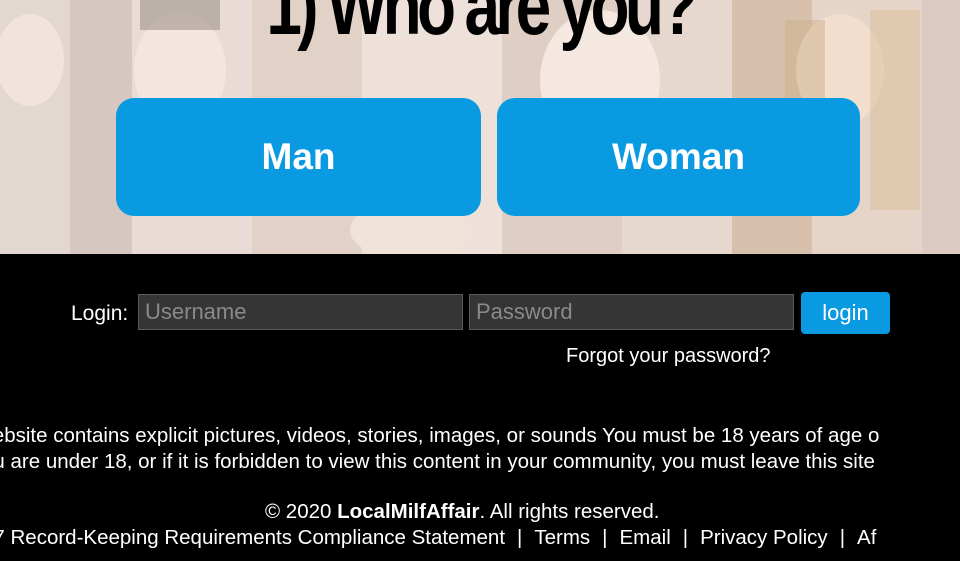 This screenshot has width=960, height=561. What do you see at coordinates (668, 356) in the screenshot?
I see `forgot-password-link: Forgot your password?` at bounding box center [668, 356].